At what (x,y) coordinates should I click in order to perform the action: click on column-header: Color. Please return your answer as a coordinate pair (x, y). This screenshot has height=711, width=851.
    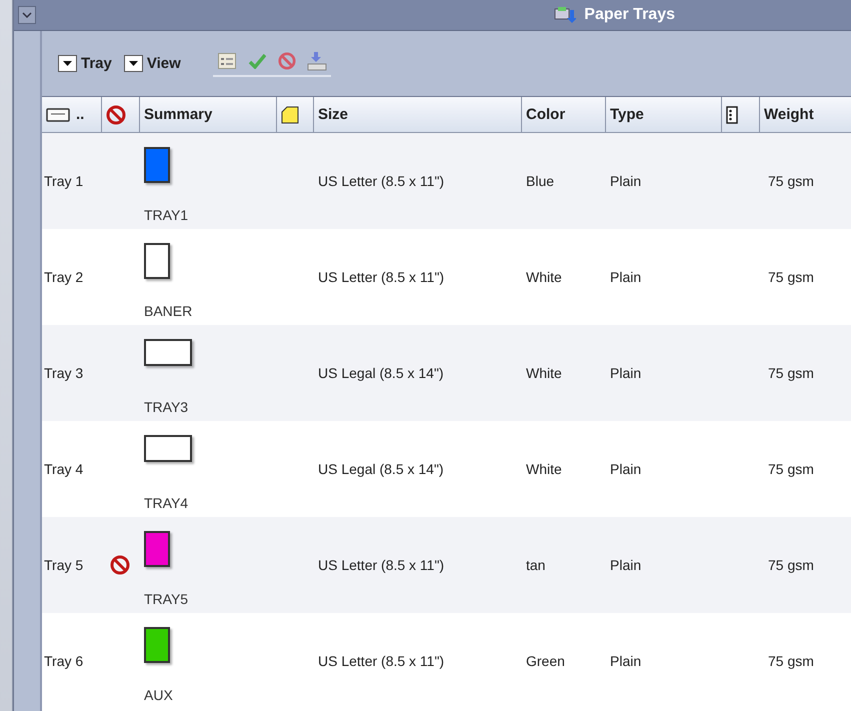
    Looking at the image, I should click on (564, 115).